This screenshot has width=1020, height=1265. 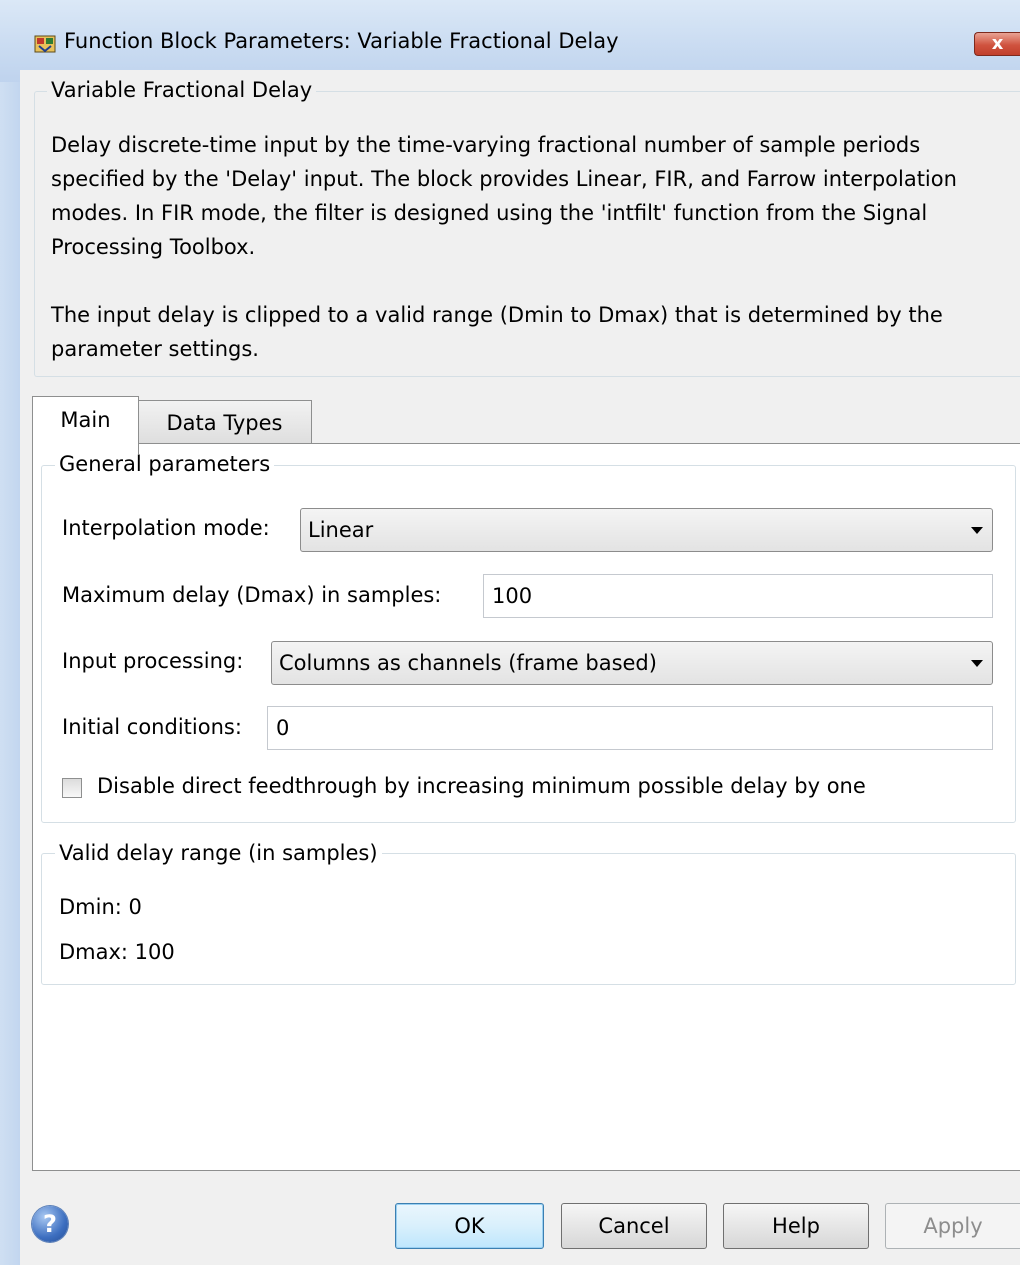 I want to click on initial-conditions-value: 0, so click(x=283, y=728).